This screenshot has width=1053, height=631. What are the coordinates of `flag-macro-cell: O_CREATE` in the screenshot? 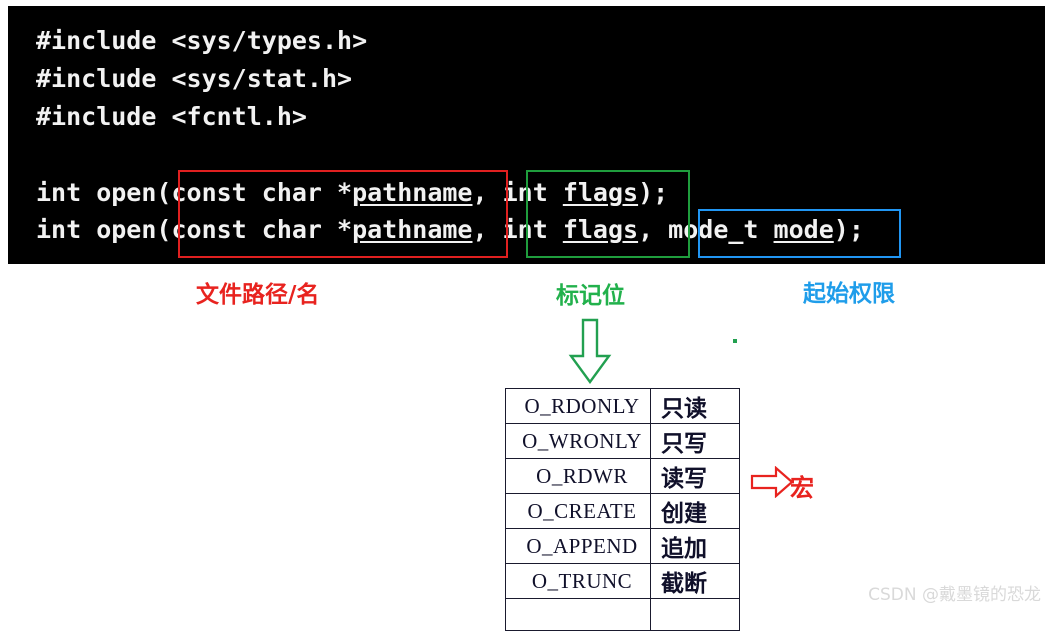 It's located at (578, 511).